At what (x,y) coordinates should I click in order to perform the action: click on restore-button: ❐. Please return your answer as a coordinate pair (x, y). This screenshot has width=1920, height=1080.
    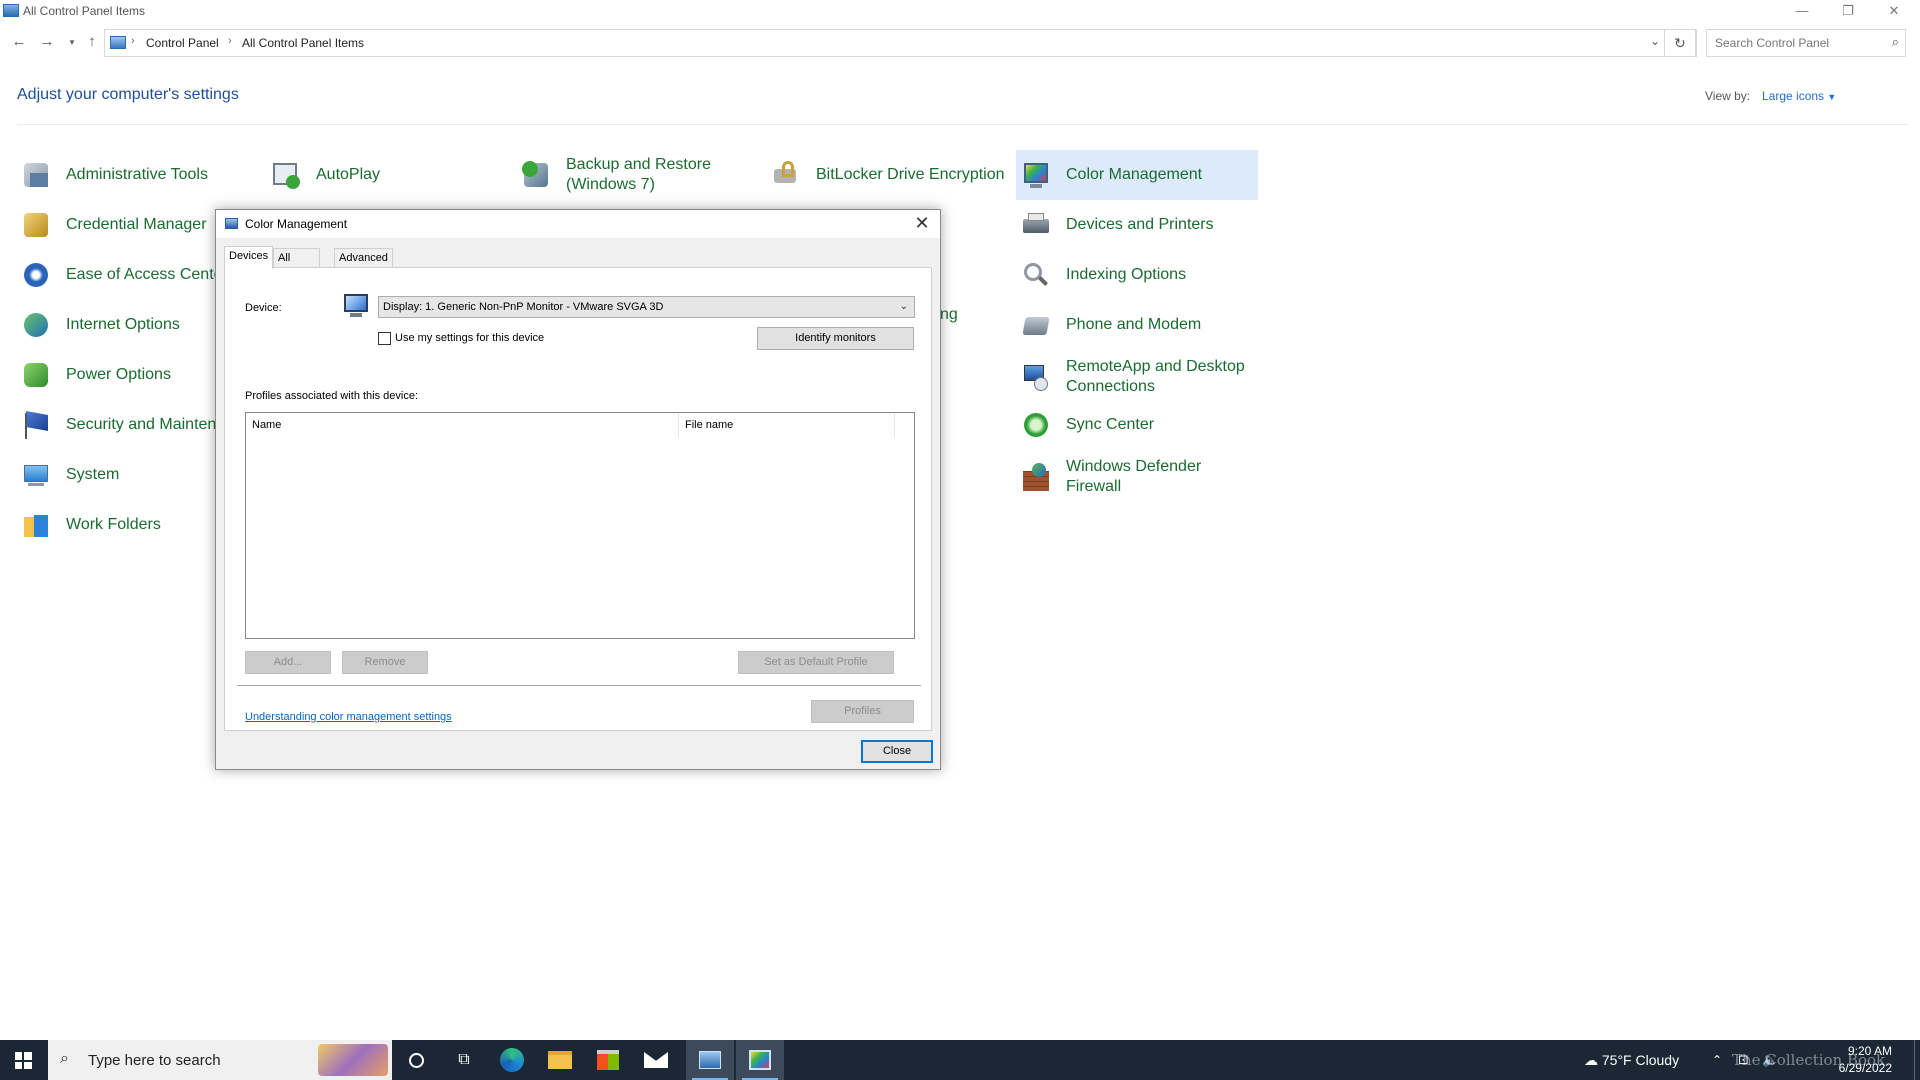
    Looking at the image, I should click on (1848, 12).